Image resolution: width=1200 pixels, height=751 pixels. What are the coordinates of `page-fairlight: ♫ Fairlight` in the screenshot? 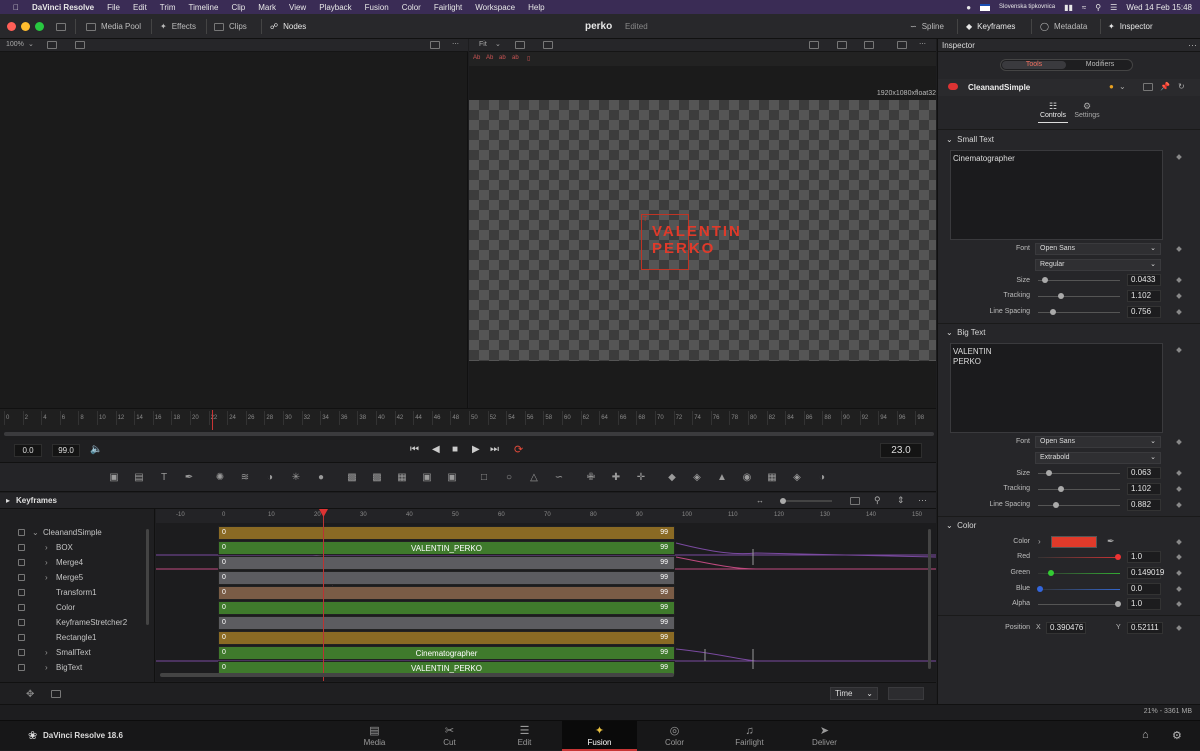 It's located at (749, 736).